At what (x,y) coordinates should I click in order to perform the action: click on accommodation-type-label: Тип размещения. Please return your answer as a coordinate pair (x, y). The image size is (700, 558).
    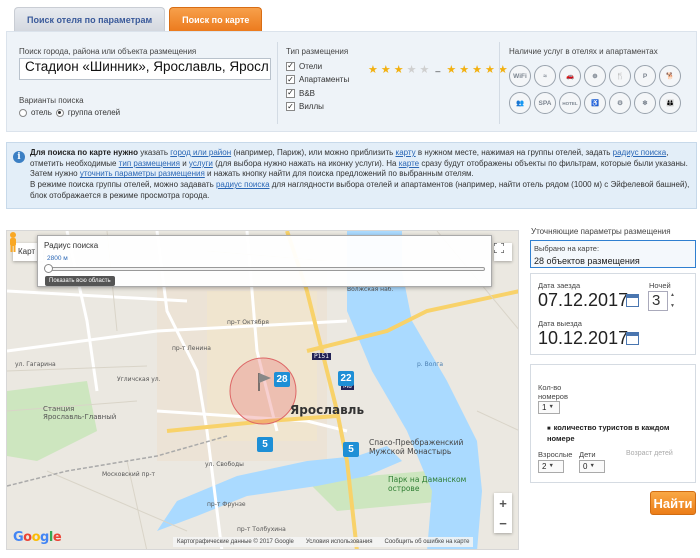
    Looking at the image, I should click on (317, 51).